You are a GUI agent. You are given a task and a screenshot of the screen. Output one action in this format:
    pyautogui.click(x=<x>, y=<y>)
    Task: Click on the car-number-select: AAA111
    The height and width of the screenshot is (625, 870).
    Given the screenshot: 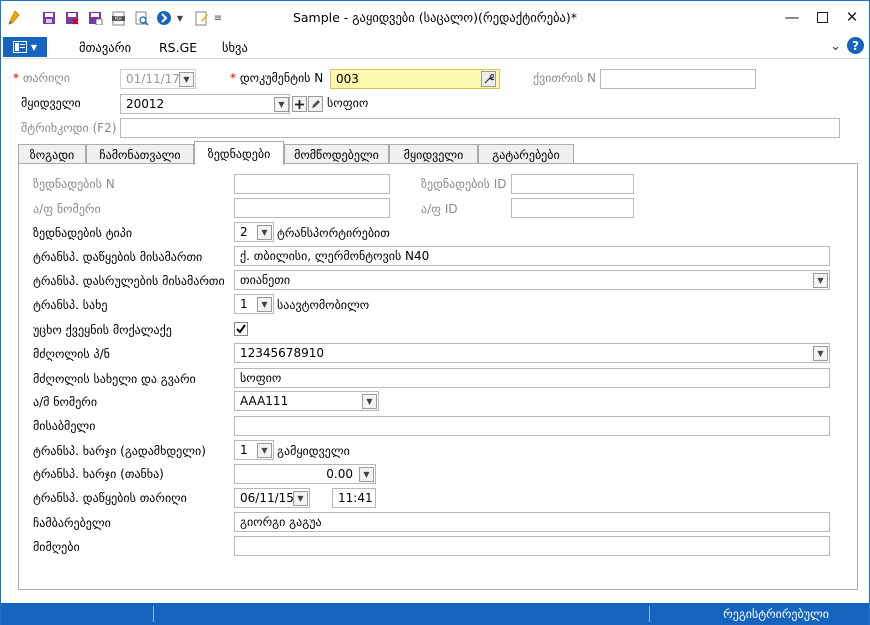 What is the action you would take?
    pyautogui.click(x=306, y=401)
    